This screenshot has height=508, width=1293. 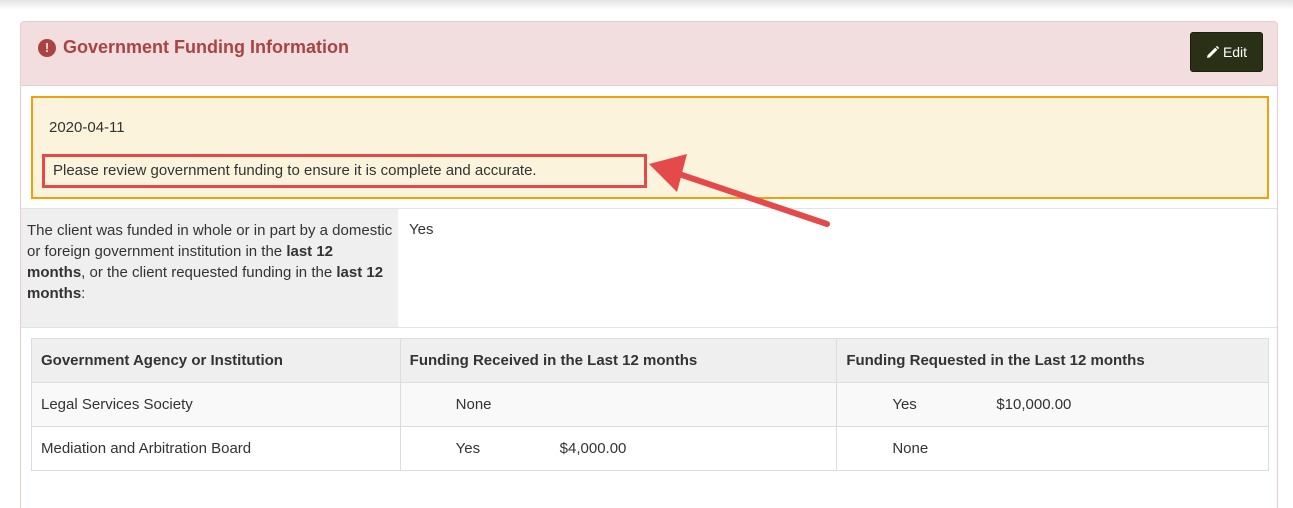 What do you see at coordinates (1034, 404) in the screenshot?
I see `requested-amount: $10,000.00` at bounding box center [1034, 404].